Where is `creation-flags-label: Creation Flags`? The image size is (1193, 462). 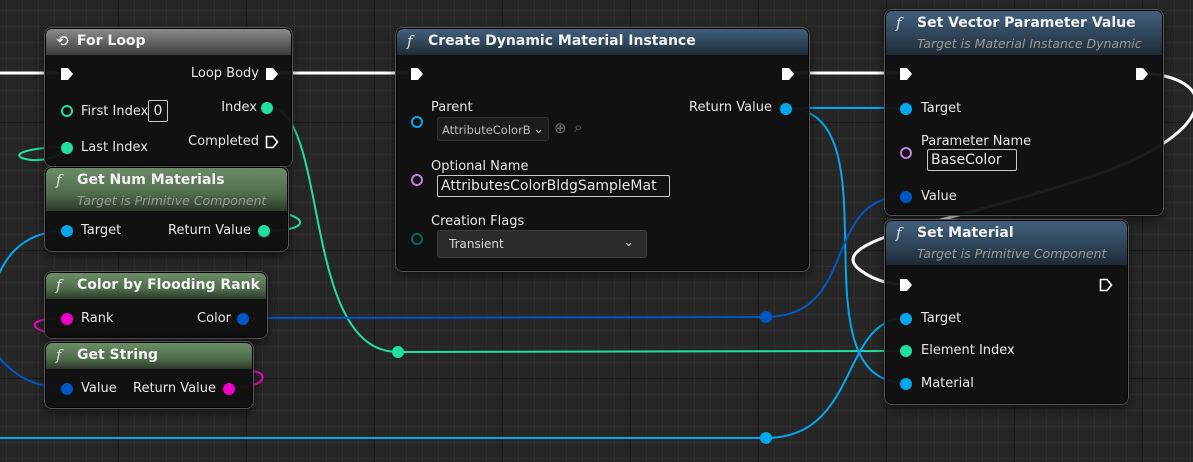
creation-flags-label: Creation Flags is located at coordinates (478, 221).